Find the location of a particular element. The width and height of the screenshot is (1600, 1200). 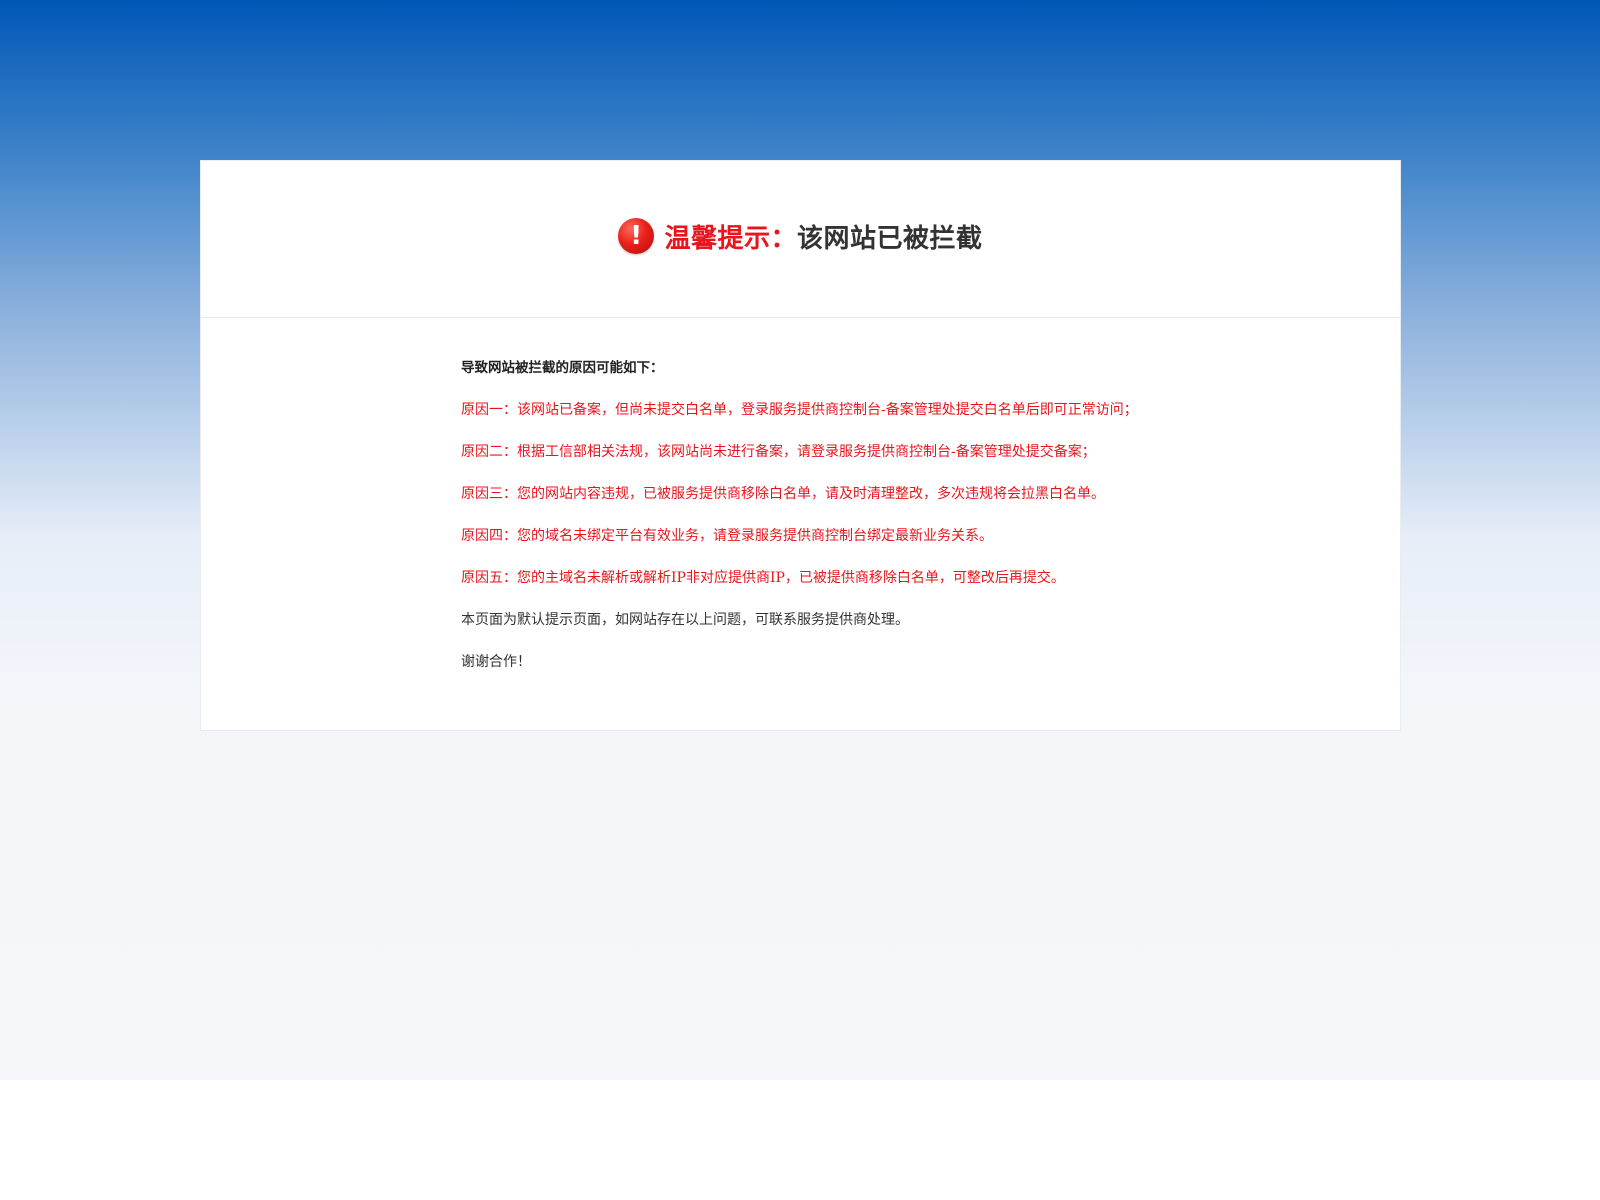

reason-item: 原因四：您的域名未绑定平台有效业务，请登录服务提供商控制台绑定最新业务关系。 is located at coordinates (727, 536).